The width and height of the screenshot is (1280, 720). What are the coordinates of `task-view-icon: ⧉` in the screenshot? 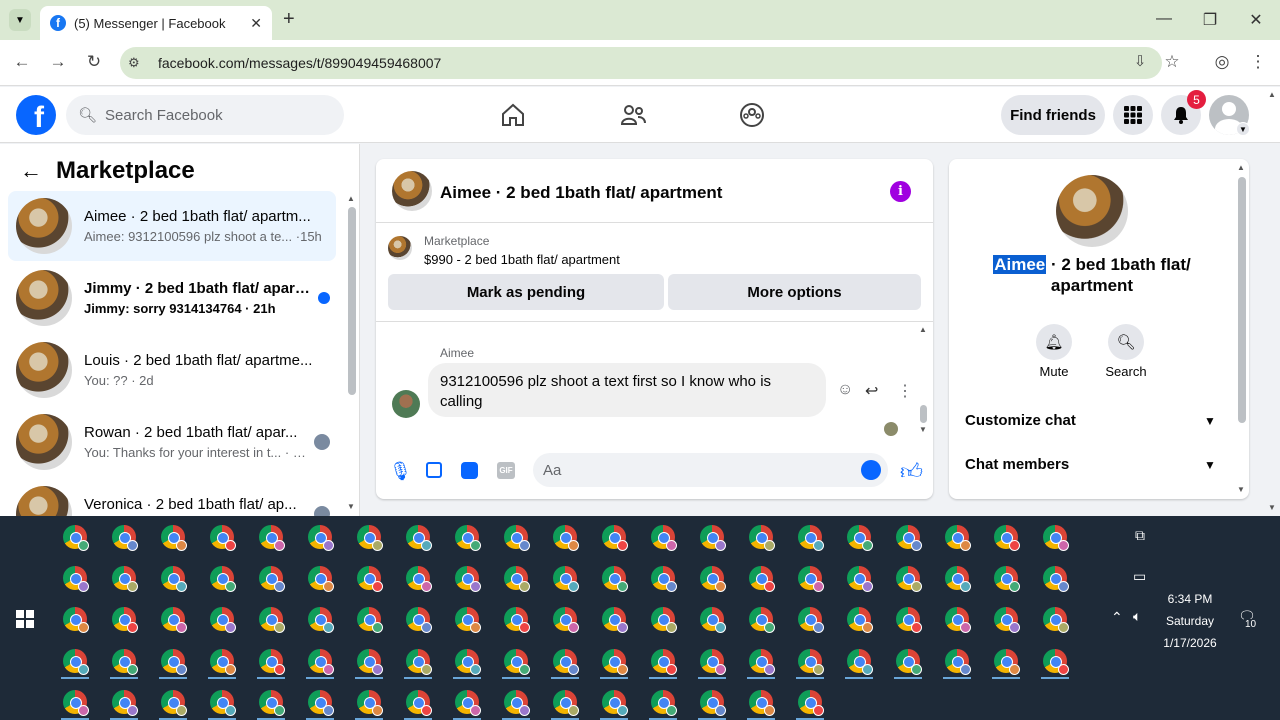 It's located at (1140, 535).